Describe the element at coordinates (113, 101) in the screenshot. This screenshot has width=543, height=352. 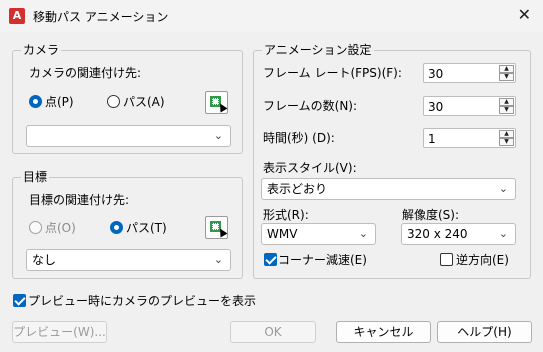
I see `camera-path-radio` at that location.